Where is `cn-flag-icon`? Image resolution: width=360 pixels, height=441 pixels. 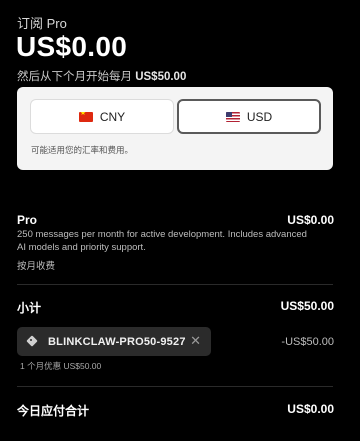
cn-flag-icon is located at coordinates (85, 116).